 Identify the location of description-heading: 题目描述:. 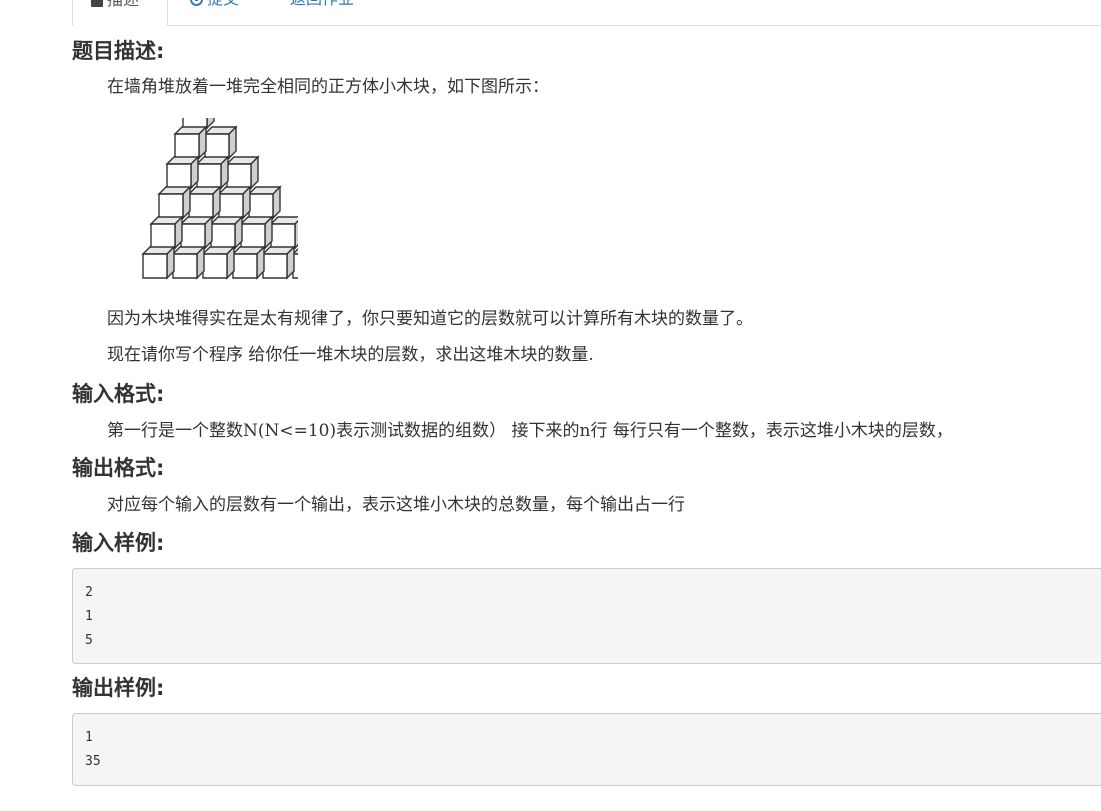
(118, 51).